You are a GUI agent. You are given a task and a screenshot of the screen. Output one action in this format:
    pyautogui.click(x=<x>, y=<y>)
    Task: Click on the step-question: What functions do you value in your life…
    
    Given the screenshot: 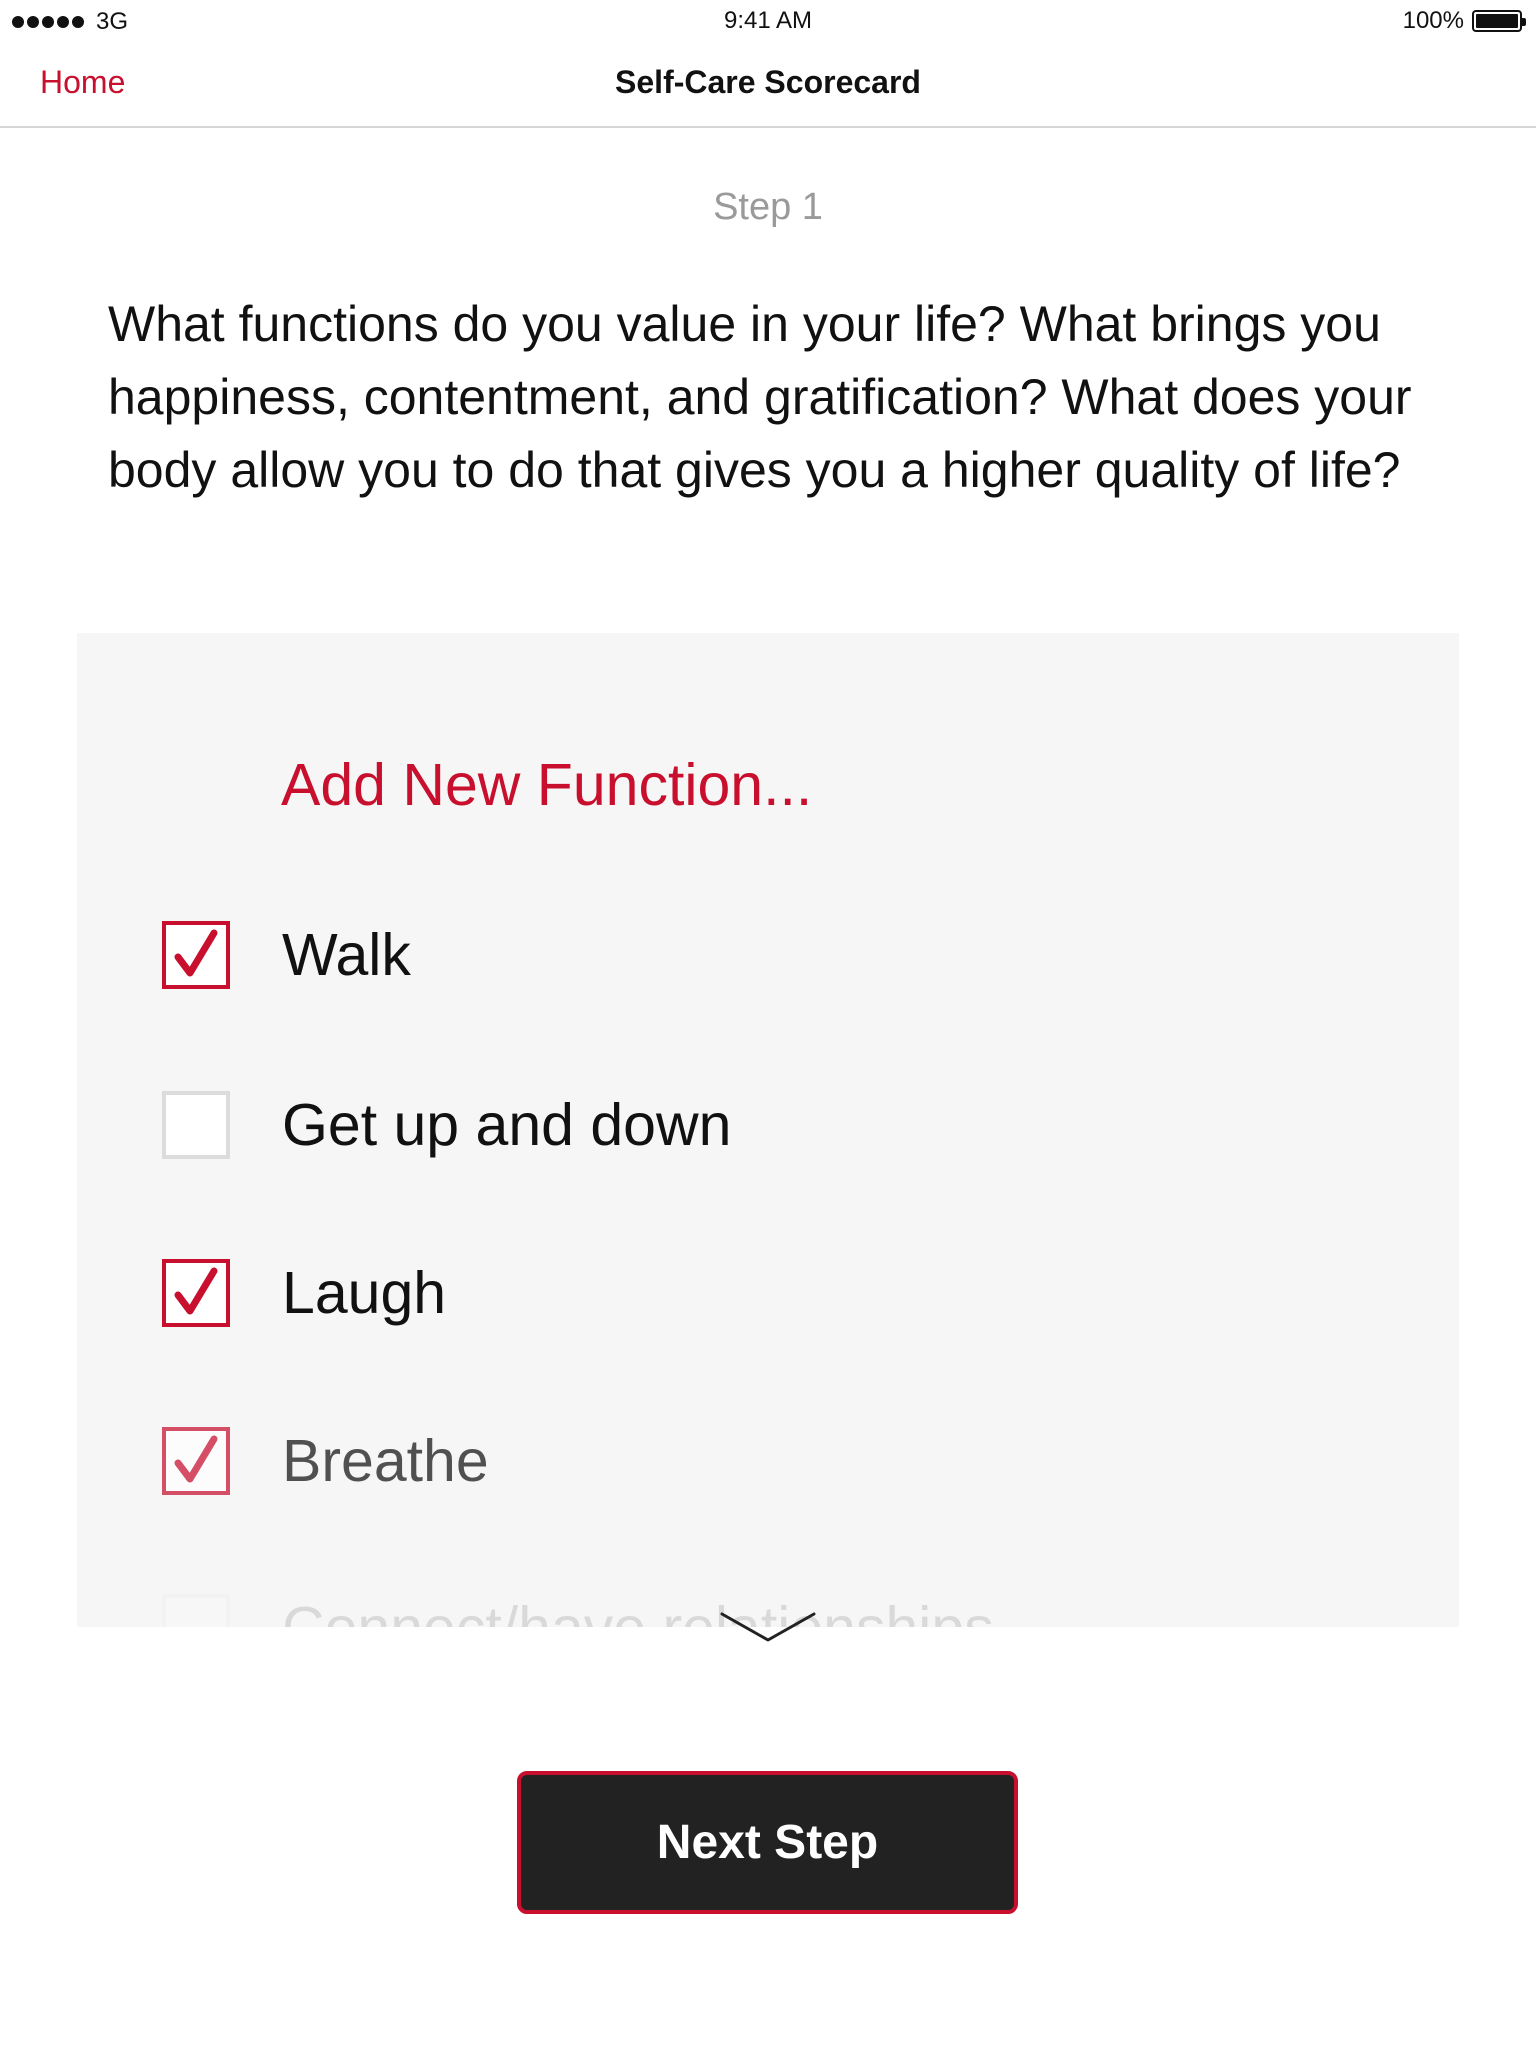 What is the action you would take?
    pyautogui.click(x=760, y=397)
    